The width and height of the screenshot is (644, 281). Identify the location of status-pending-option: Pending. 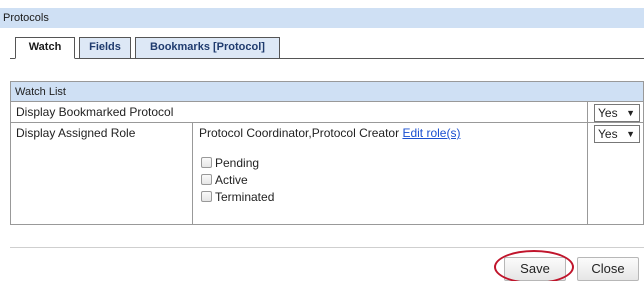
(230, 164).